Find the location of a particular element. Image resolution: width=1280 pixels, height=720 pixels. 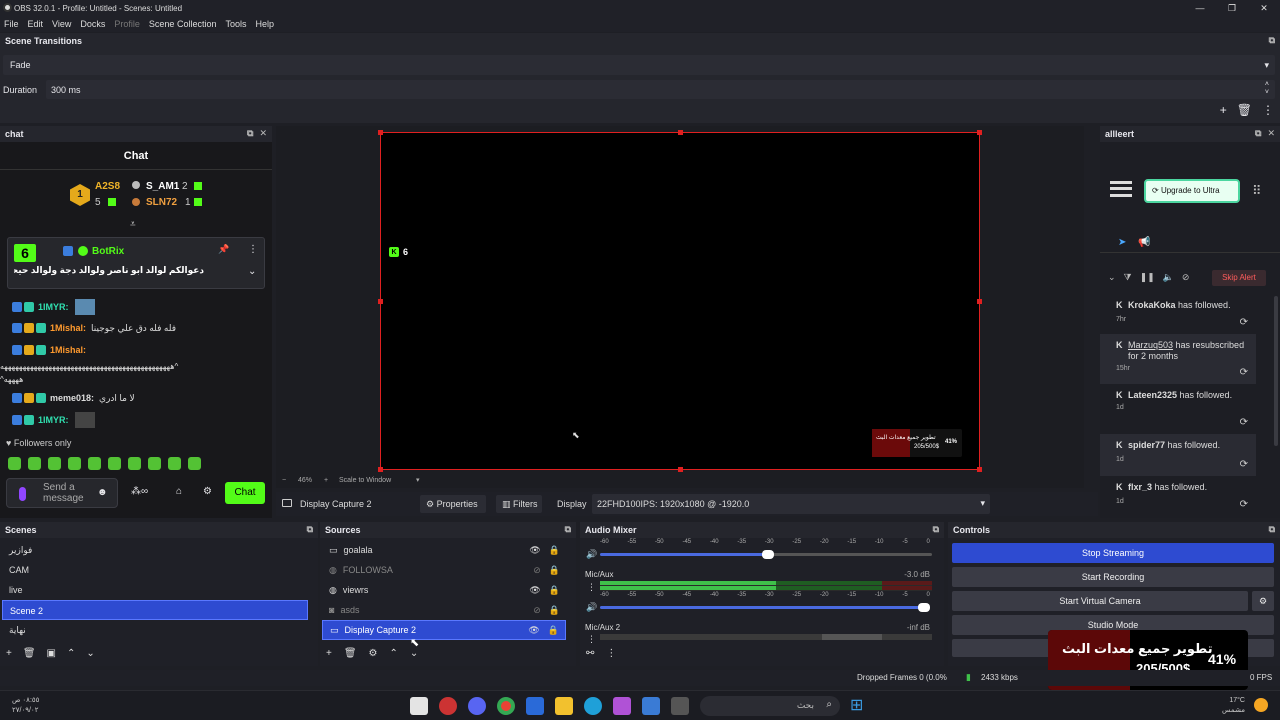

source-item: ▭ goalala 👁 🔒 is located at coordinates (444, 550).